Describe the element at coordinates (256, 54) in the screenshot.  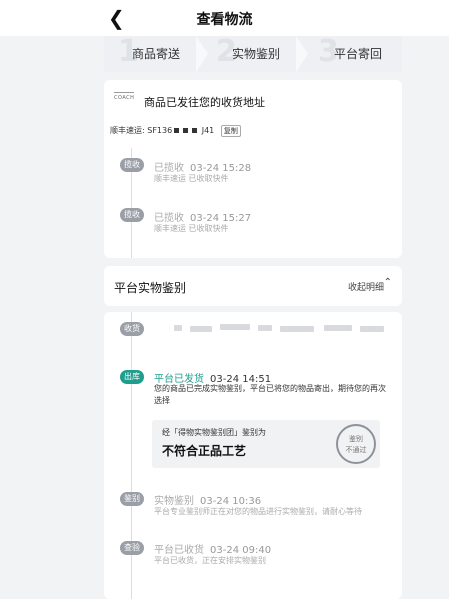
I see `step-label: 实物鉴别` at that location.